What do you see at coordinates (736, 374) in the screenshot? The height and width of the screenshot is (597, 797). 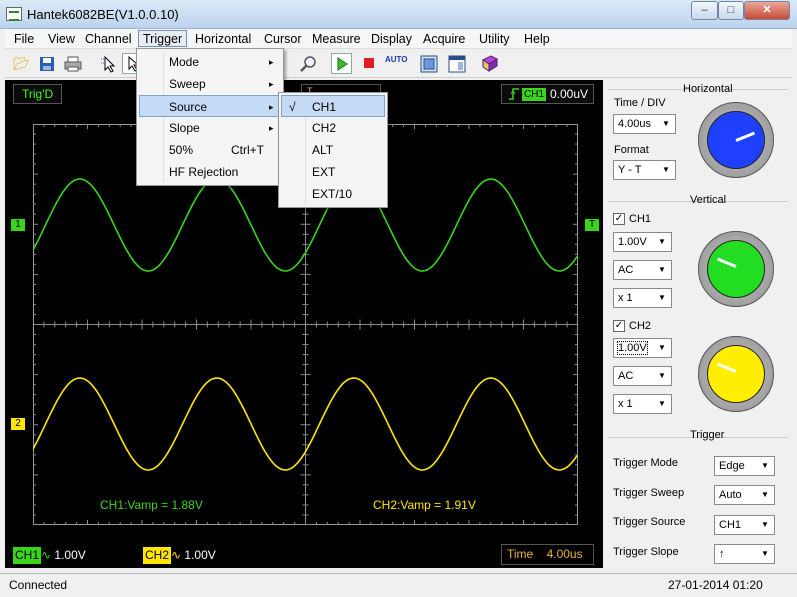 I see `ch2-volt-knob` at bounding box center [736, 374].